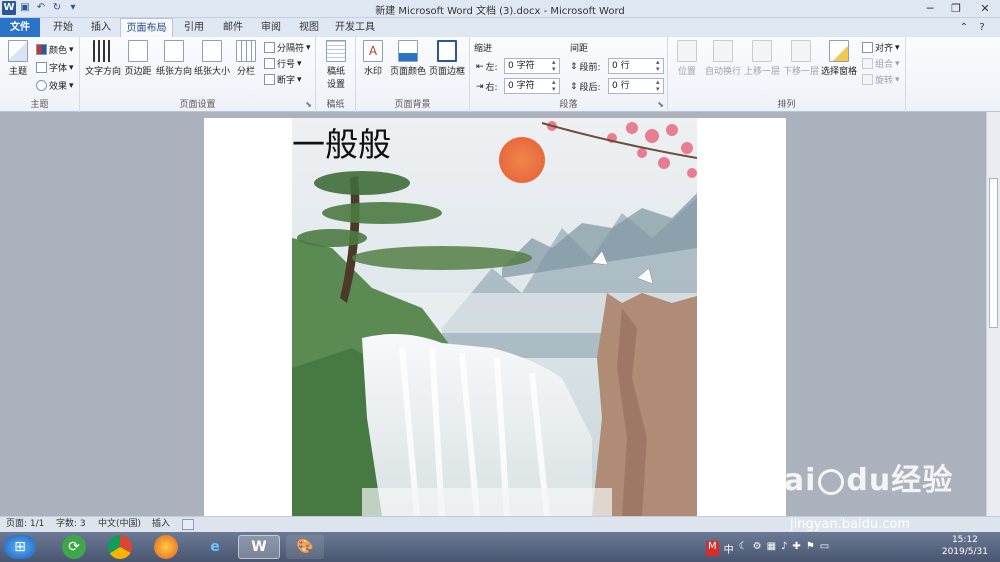 The height and width of the screenshot is (562, 1000). What do you see at coordinates (660, 104) in the screenshot?
I see `paragraph-launcher-icon: ⬊` at bounding box center [660, 104].